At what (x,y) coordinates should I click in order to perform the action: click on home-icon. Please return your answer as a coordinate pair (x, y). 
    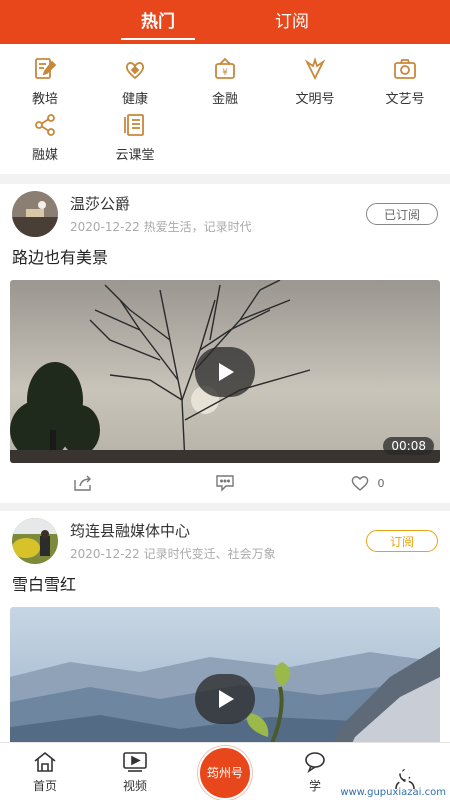
    Looking at the image, I should click on (45, 761).